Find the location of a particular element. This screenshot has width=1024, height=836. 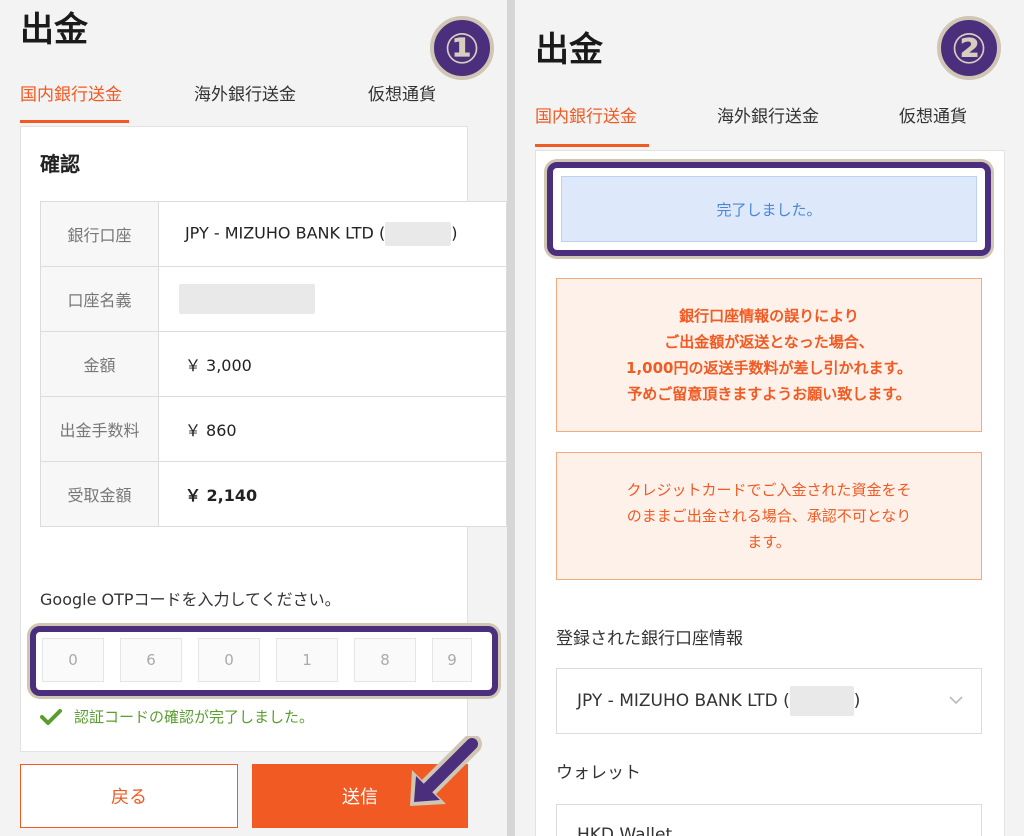

check-icon is located at coordinates (51, 716).